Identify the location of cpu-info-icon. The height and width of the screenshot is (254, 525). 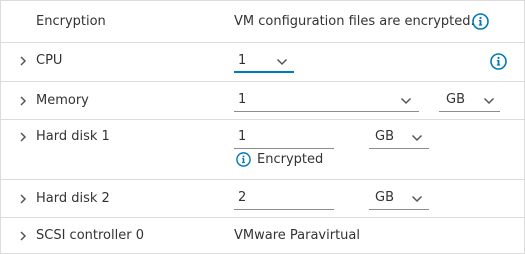
(498, 61).